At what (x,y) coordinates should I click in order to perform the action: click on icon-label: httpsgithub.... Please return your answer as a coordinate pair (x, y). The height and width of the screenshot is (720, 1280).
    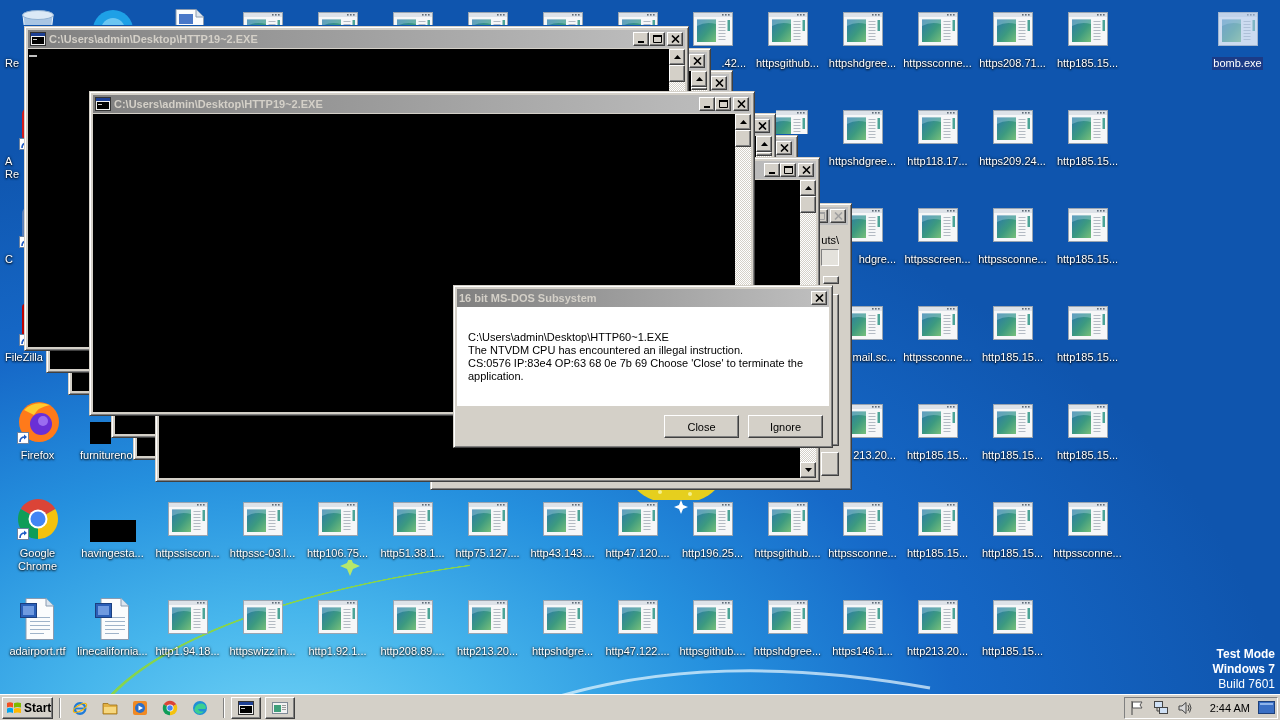
    Looking at the image, I should click on (787, 63).